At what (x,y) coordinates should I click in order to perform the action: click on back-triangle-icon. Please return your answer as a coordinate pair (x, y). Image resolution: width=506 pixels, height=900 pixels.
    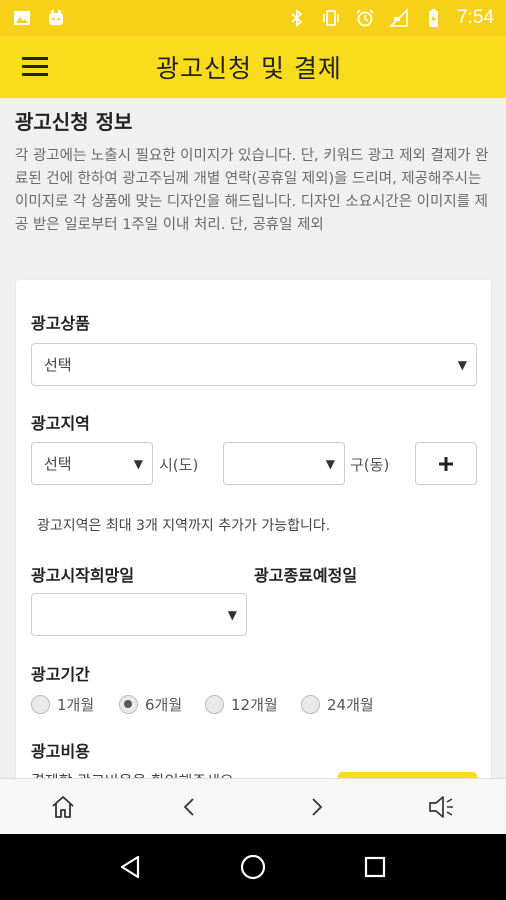
    Looking at the image, I should click on (130, 867).